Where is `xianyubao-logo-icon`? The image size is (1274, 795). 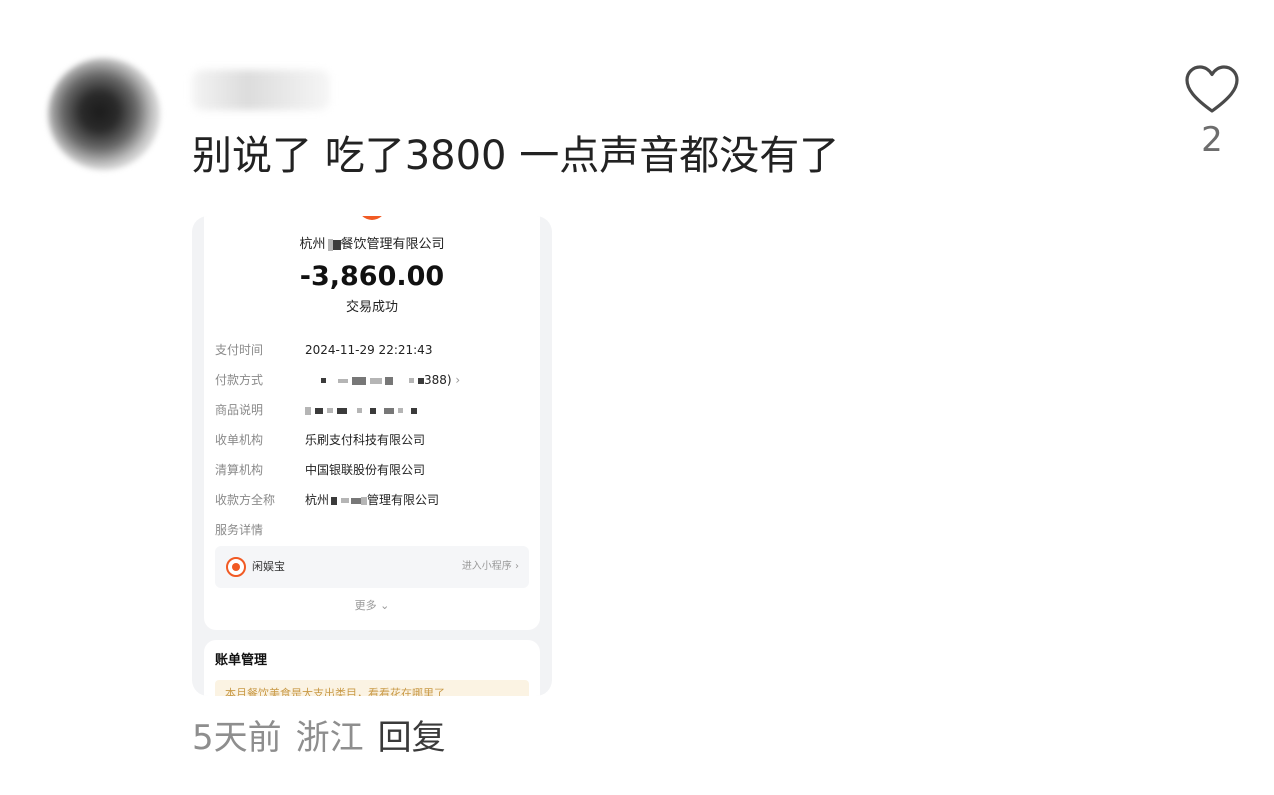 xianyubao-logo-icon is located at coordinates (236, 567).